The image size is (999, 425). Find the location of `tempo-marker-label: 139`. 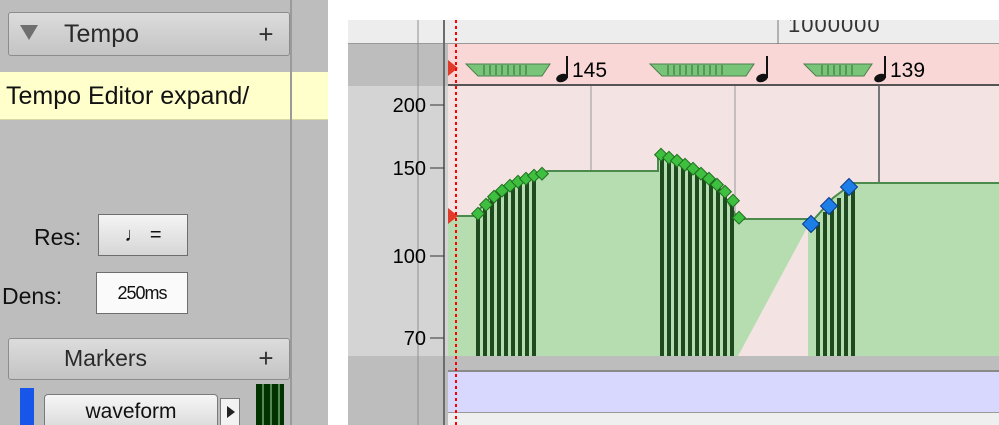

tempo-marker-label: 139 is located at coordinates (907, 70).